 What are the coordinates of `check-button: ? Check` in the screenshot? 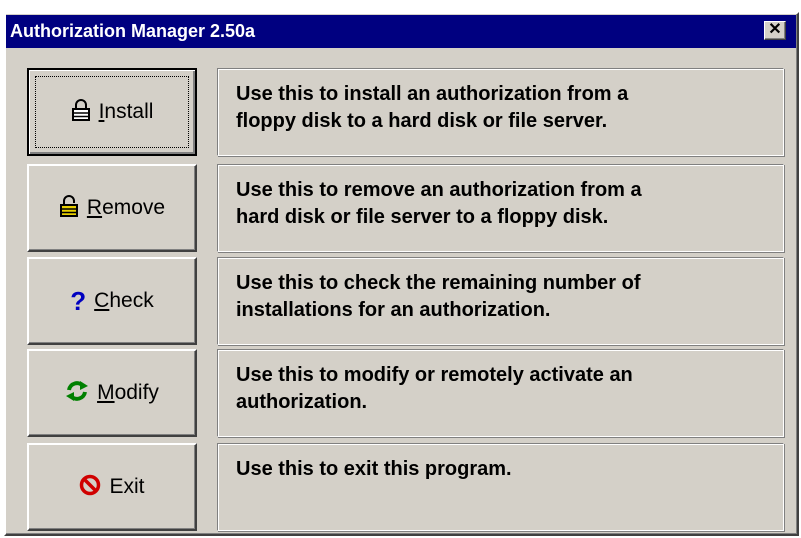 It's located at (112, 301).